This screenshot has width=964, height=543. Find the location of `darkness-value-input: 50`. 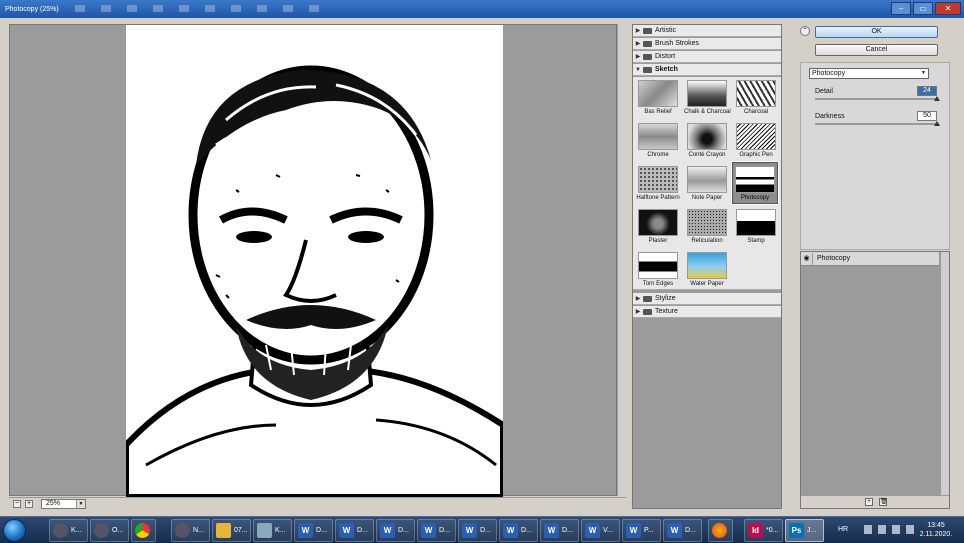

darkness-value-input: 50 is located at coordinates (927, 116).